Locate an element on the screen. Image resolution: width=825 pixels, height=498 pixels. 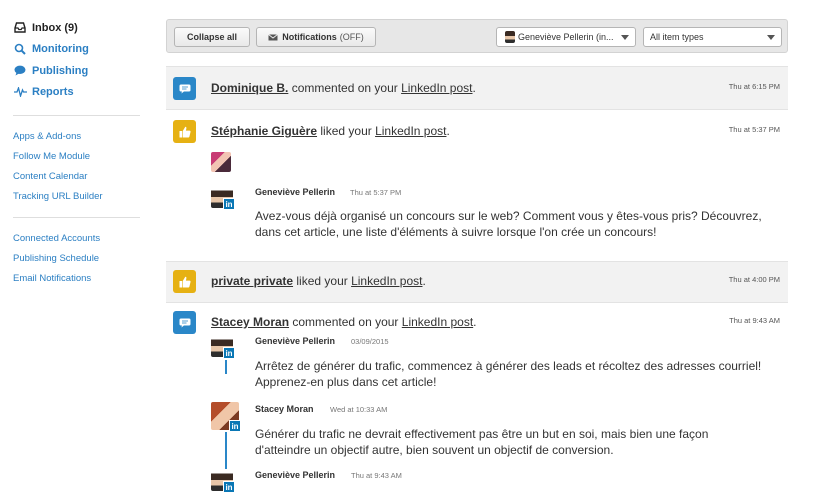
sidebar-item-reports: Reports is located at coordinates (76, 93).